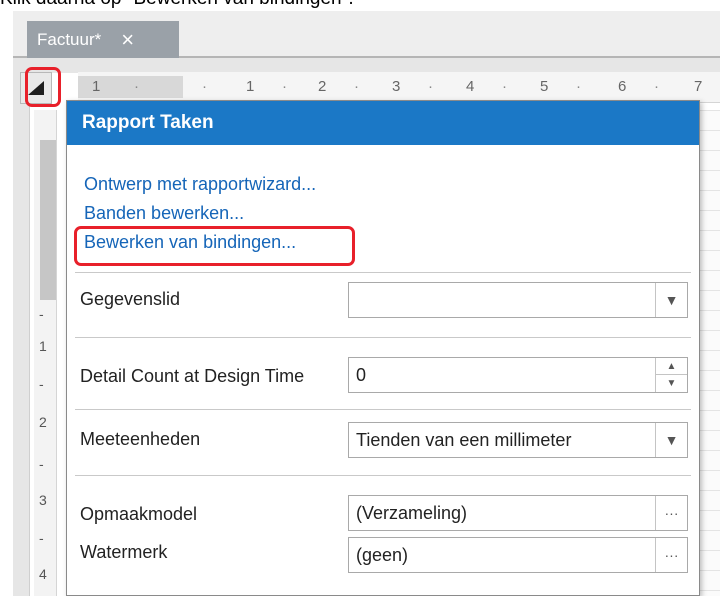  I want to click on document-tab-bar: Factuur* ×, so click(366, 34).